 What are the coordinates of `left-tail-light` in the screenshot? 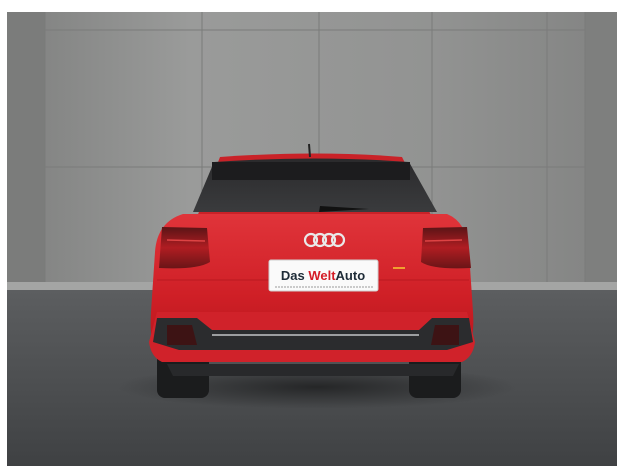 It's located at (184, 248).